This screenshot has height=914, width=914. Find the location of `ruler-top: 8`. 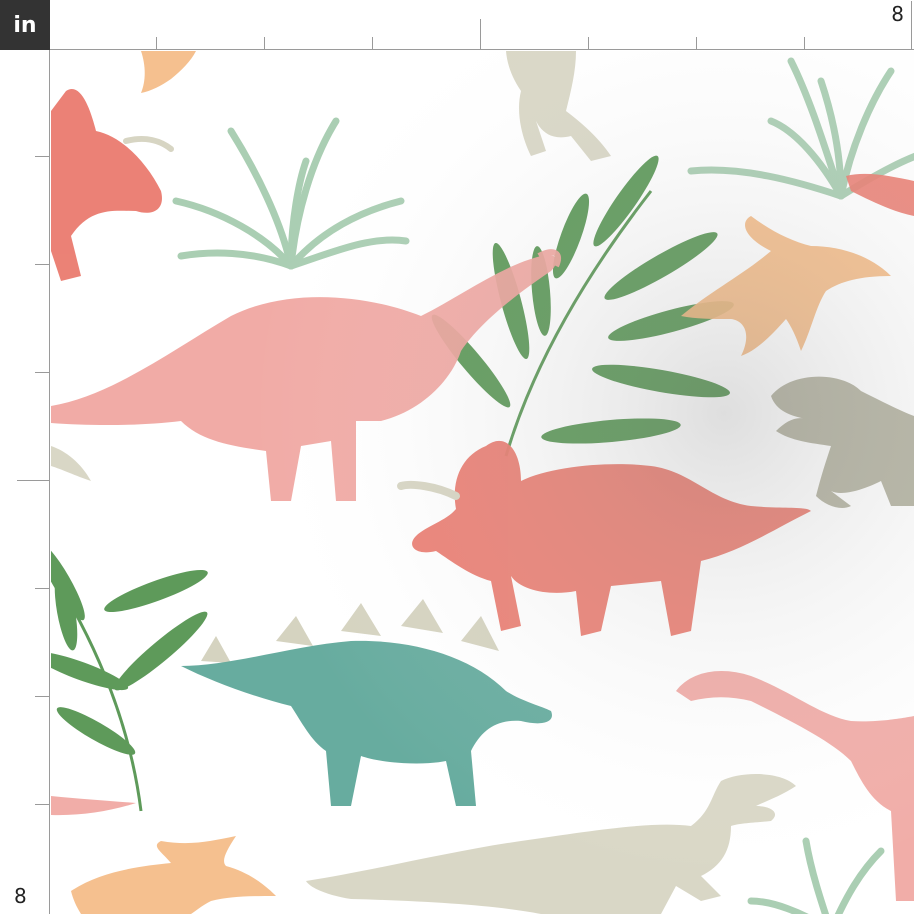

ruler-top: 8 is located at coordinates (482, 25).